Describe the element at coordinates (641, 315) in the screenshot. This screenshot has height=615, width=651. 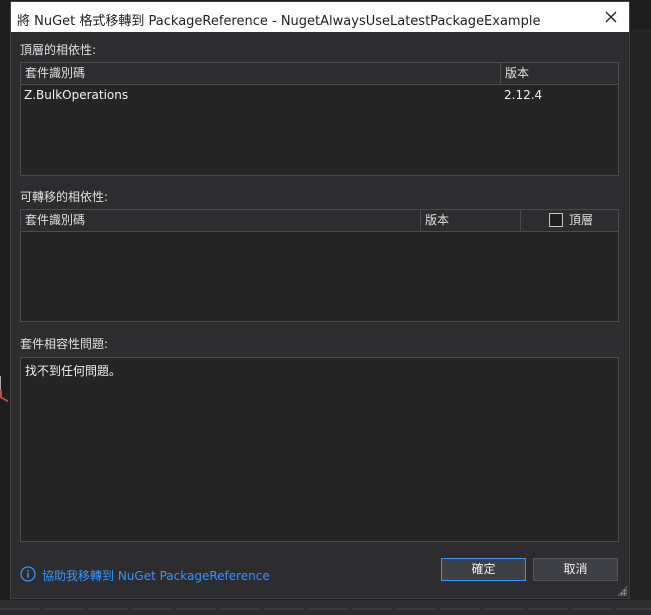
I see `ide-side-panel` at that location.